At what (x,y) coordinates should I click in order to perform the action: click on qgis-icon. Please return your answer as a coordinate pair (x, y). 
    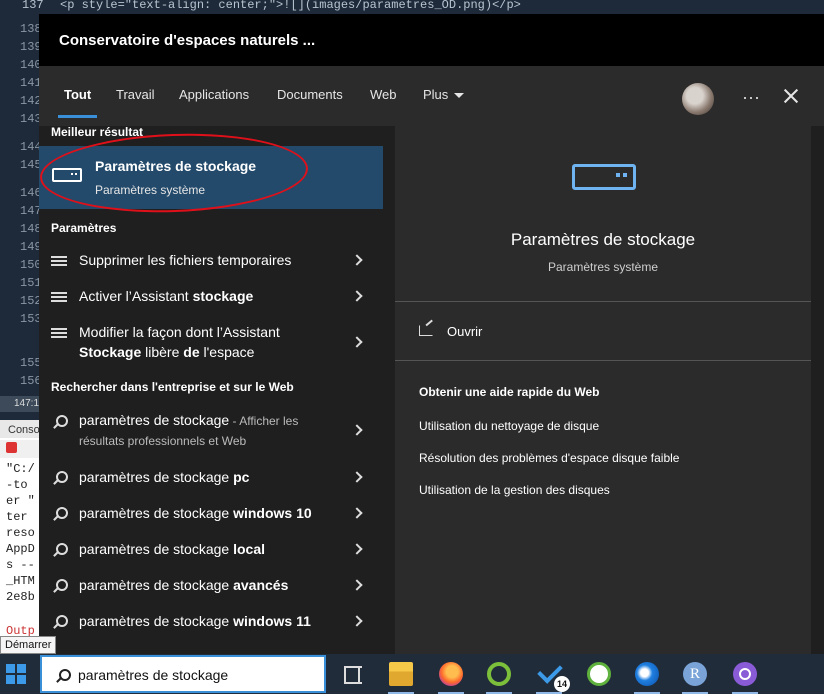
    Looking at the image, I should click on (499, 674).